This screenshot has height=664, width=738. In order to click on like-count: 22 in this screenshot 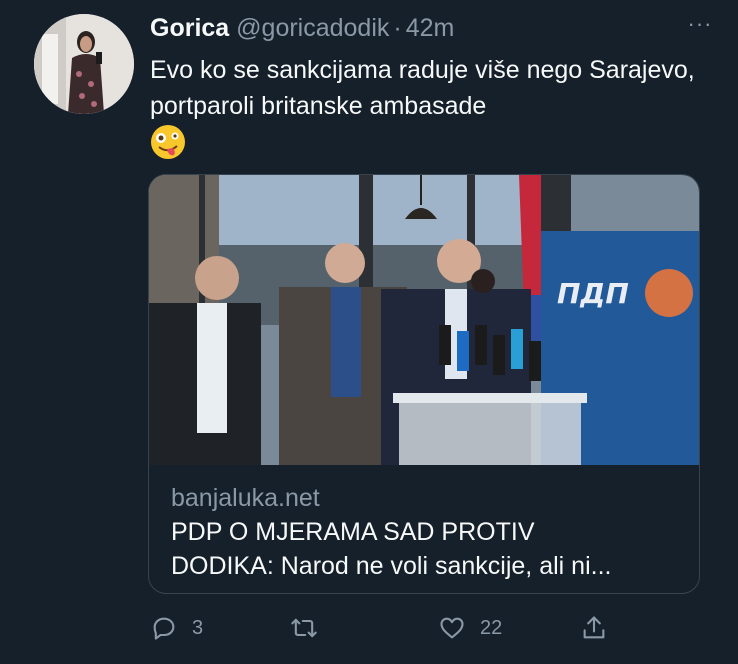, I will do `click(491, 627)`.